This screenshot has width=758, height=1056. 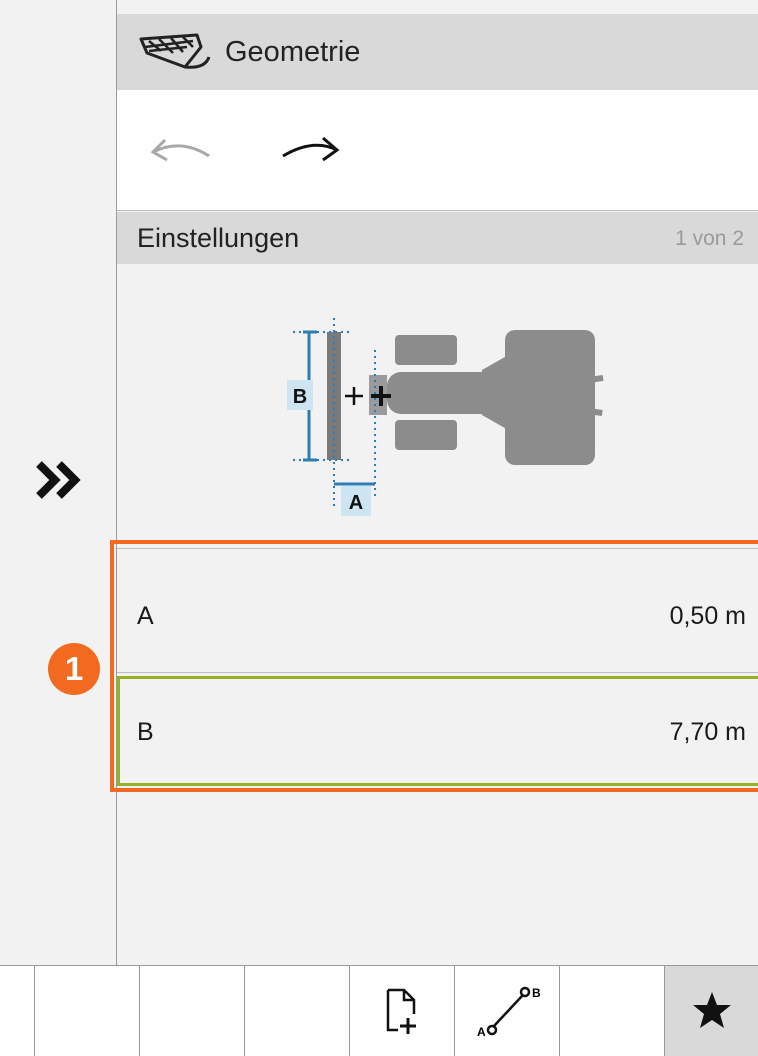 I want to click on expand-chevron-icon, so click(x=60, y=480).